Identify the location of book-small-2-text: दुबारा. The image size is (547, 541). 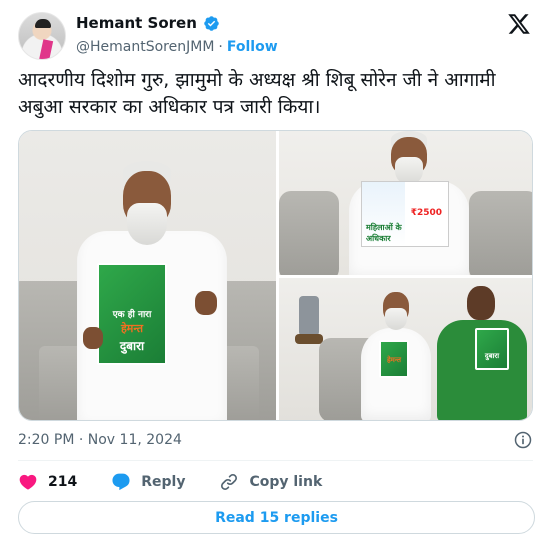
(492, 356).